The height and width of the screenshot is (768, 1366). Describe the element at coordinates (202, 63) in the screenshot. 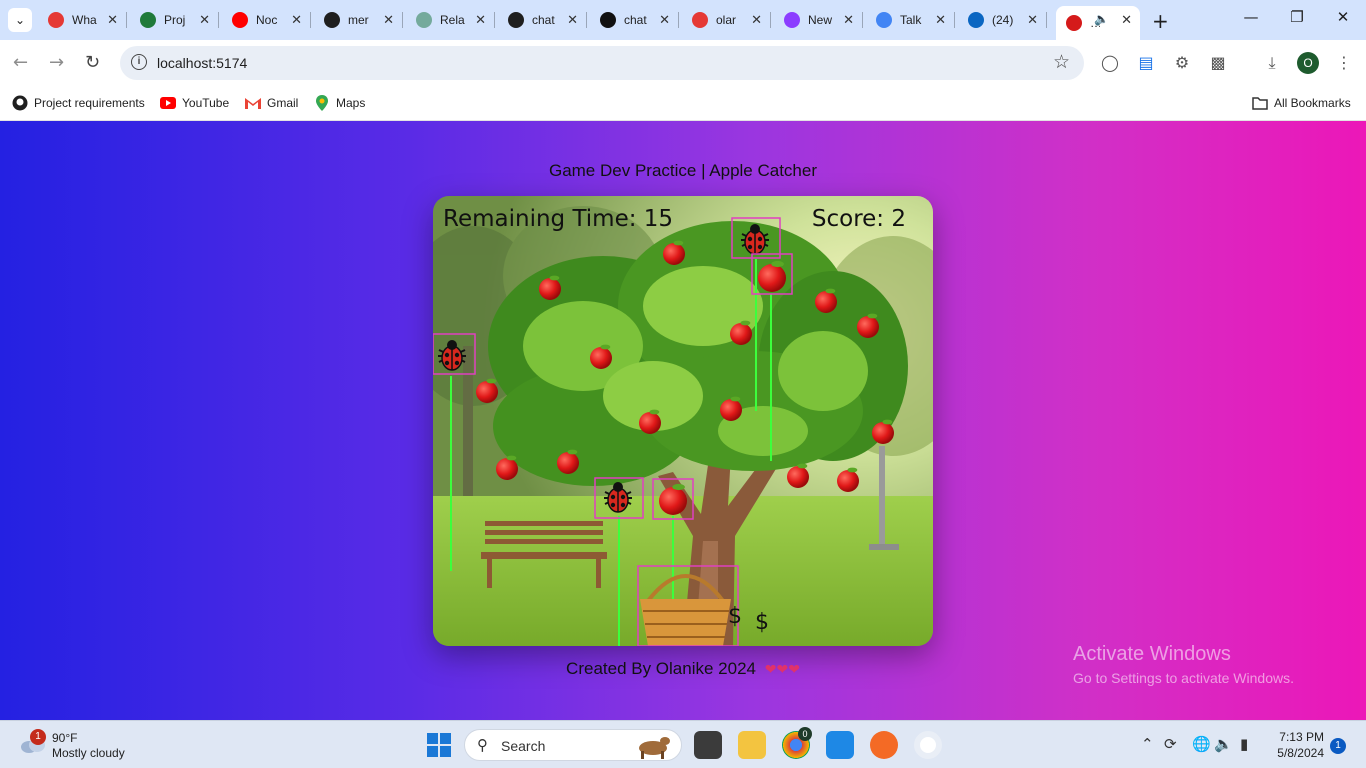

I see `url-text: localhost:5174` at that location.